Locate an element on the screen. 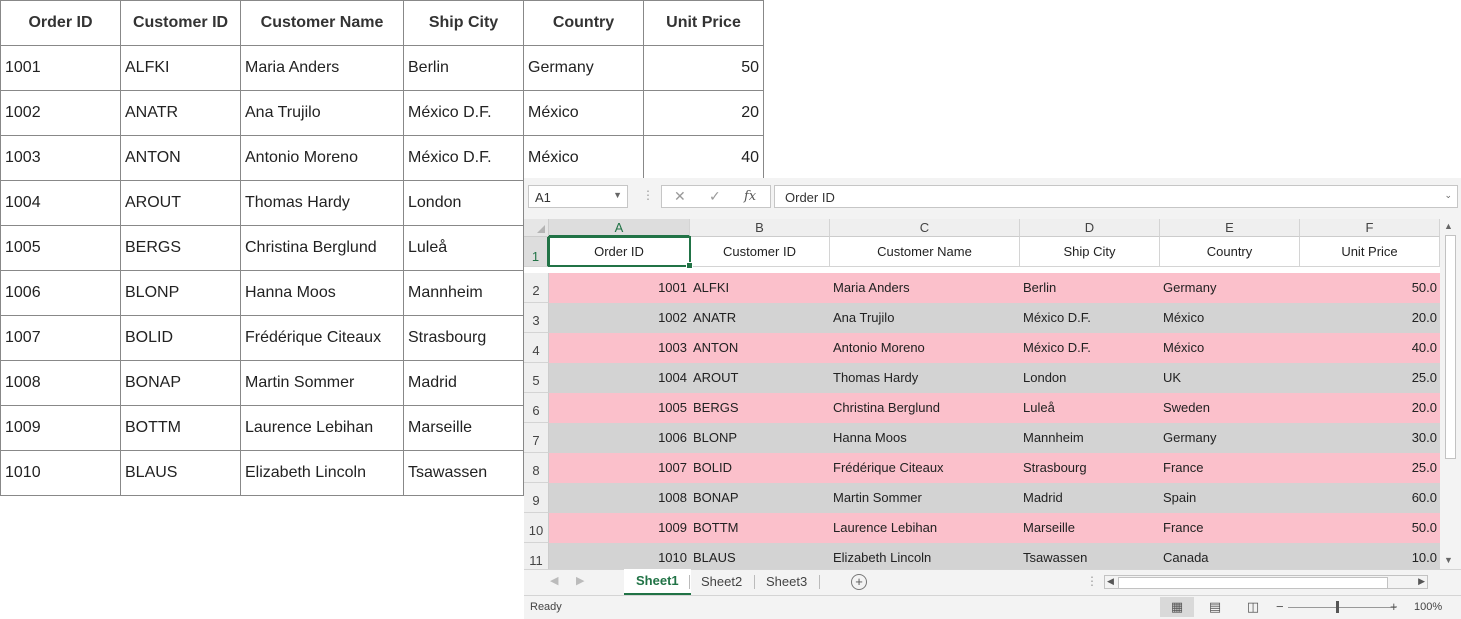  table-cell: 30.0 is located at coordinates (1370, 438).